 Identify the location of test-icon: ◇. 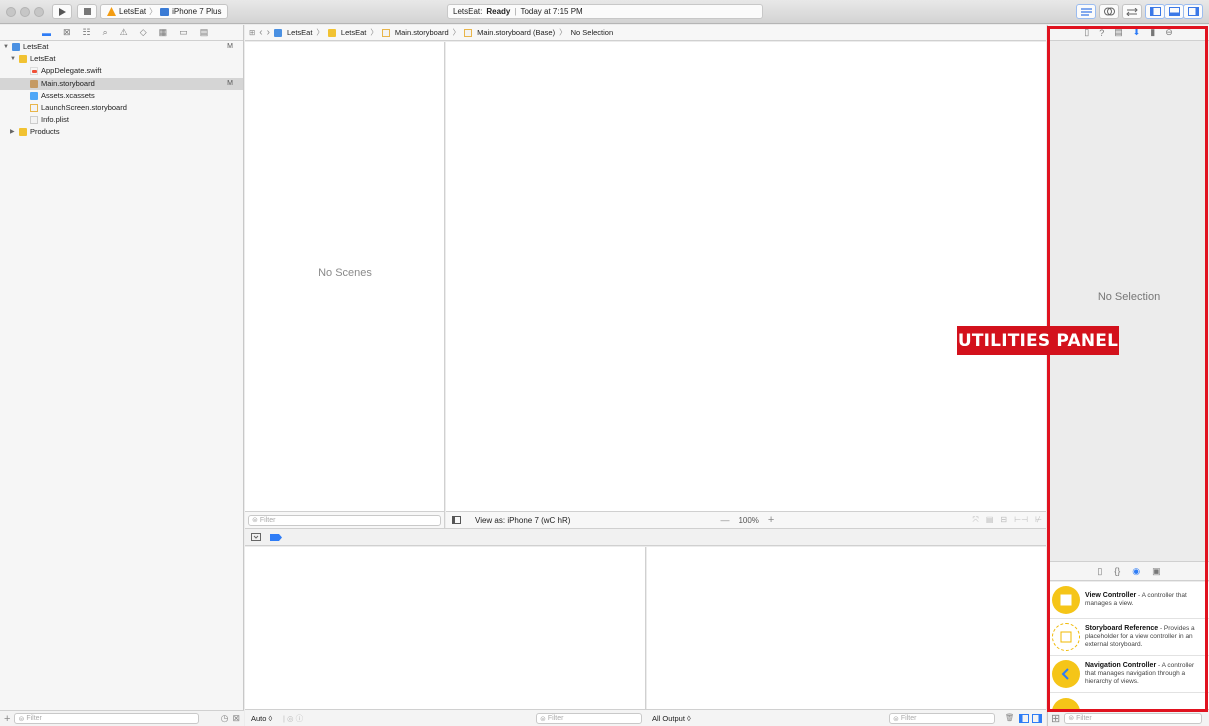
(143, 32).